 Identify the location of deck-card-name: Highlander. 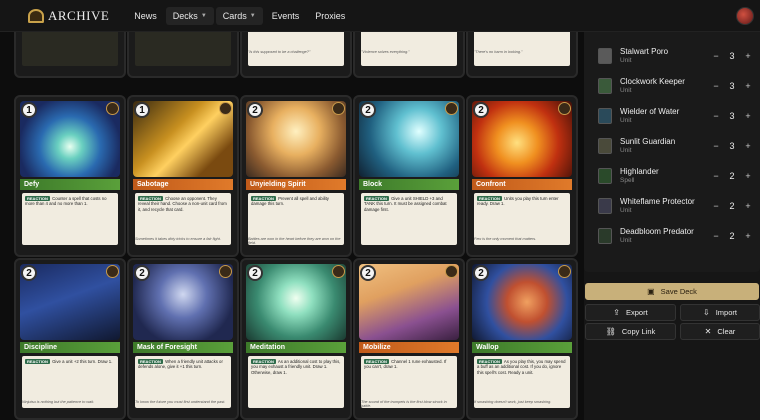
(639, 171).